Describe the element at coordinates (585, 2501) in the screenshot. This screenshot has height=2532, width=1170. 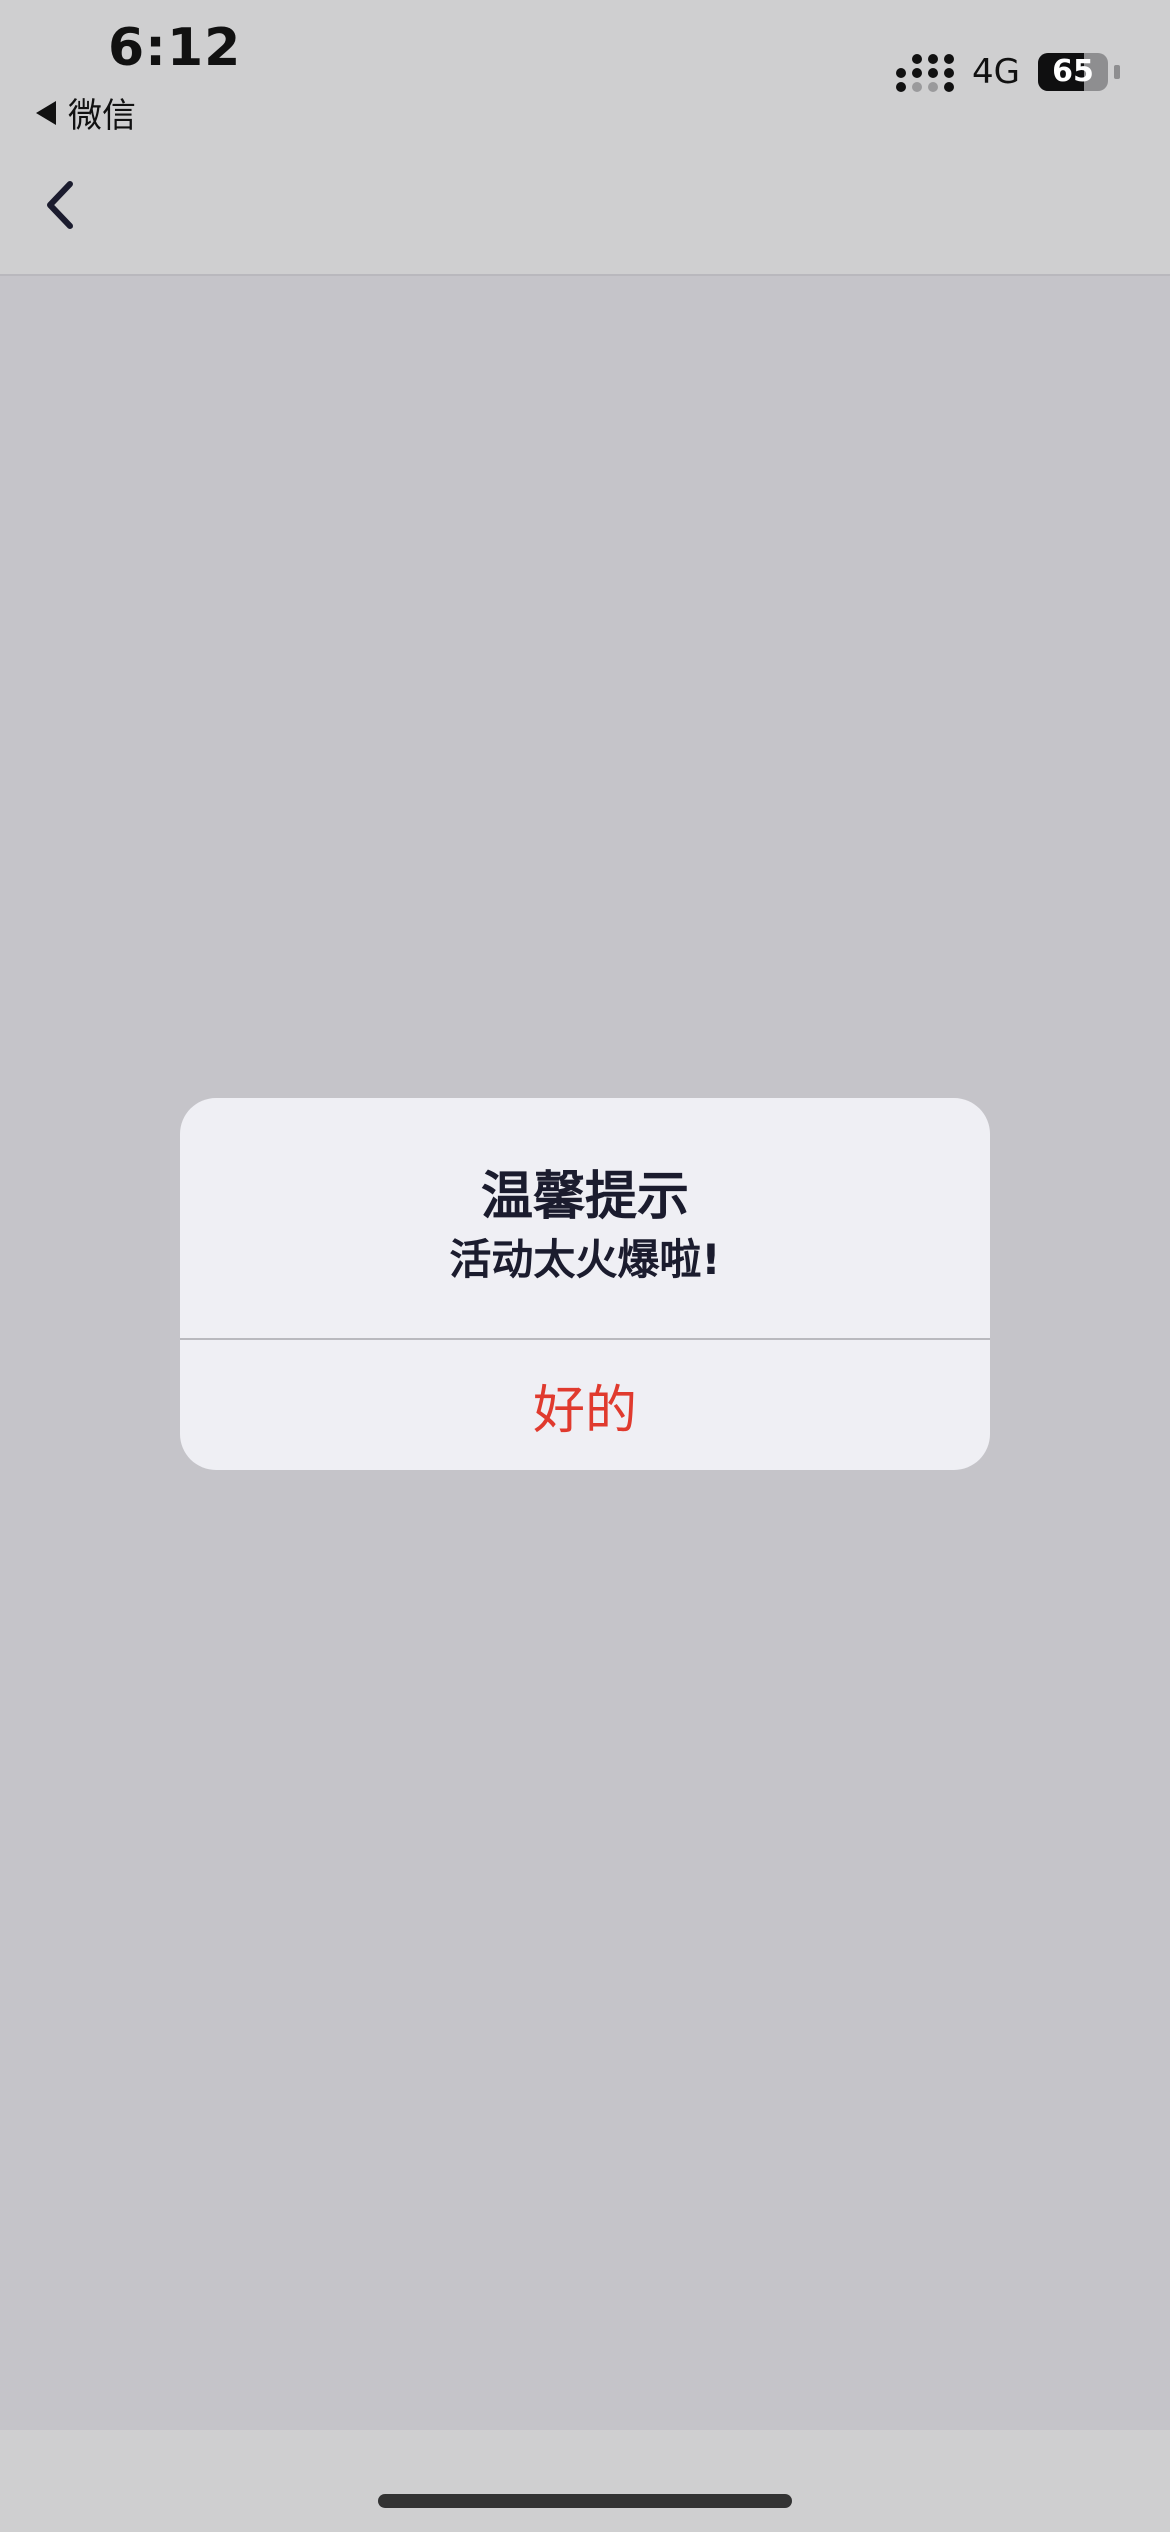
I see `home-indicator` at that location.